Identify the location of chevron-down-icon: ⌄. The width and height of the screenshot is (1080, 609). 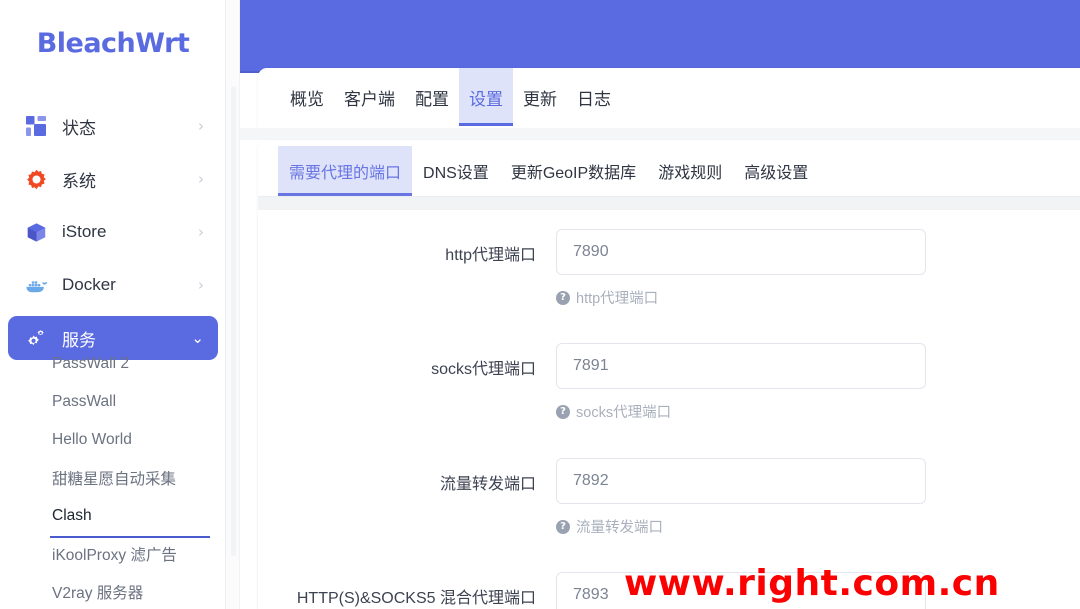
(197, 337).